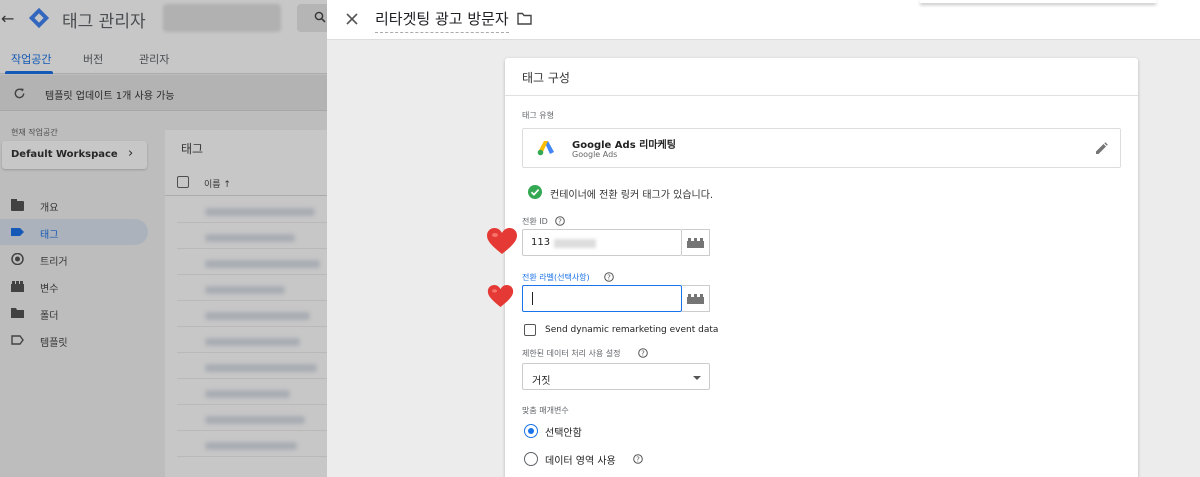  I want to click on pencil-icon, so click(1101, 148).